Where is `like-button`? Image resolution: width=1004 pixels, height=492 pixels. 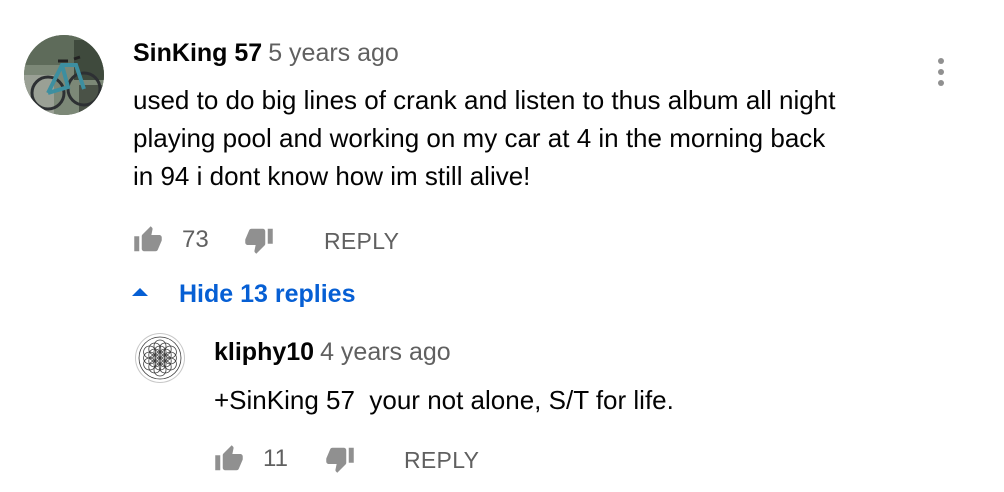
like-button is located at coordinates (148, 240).